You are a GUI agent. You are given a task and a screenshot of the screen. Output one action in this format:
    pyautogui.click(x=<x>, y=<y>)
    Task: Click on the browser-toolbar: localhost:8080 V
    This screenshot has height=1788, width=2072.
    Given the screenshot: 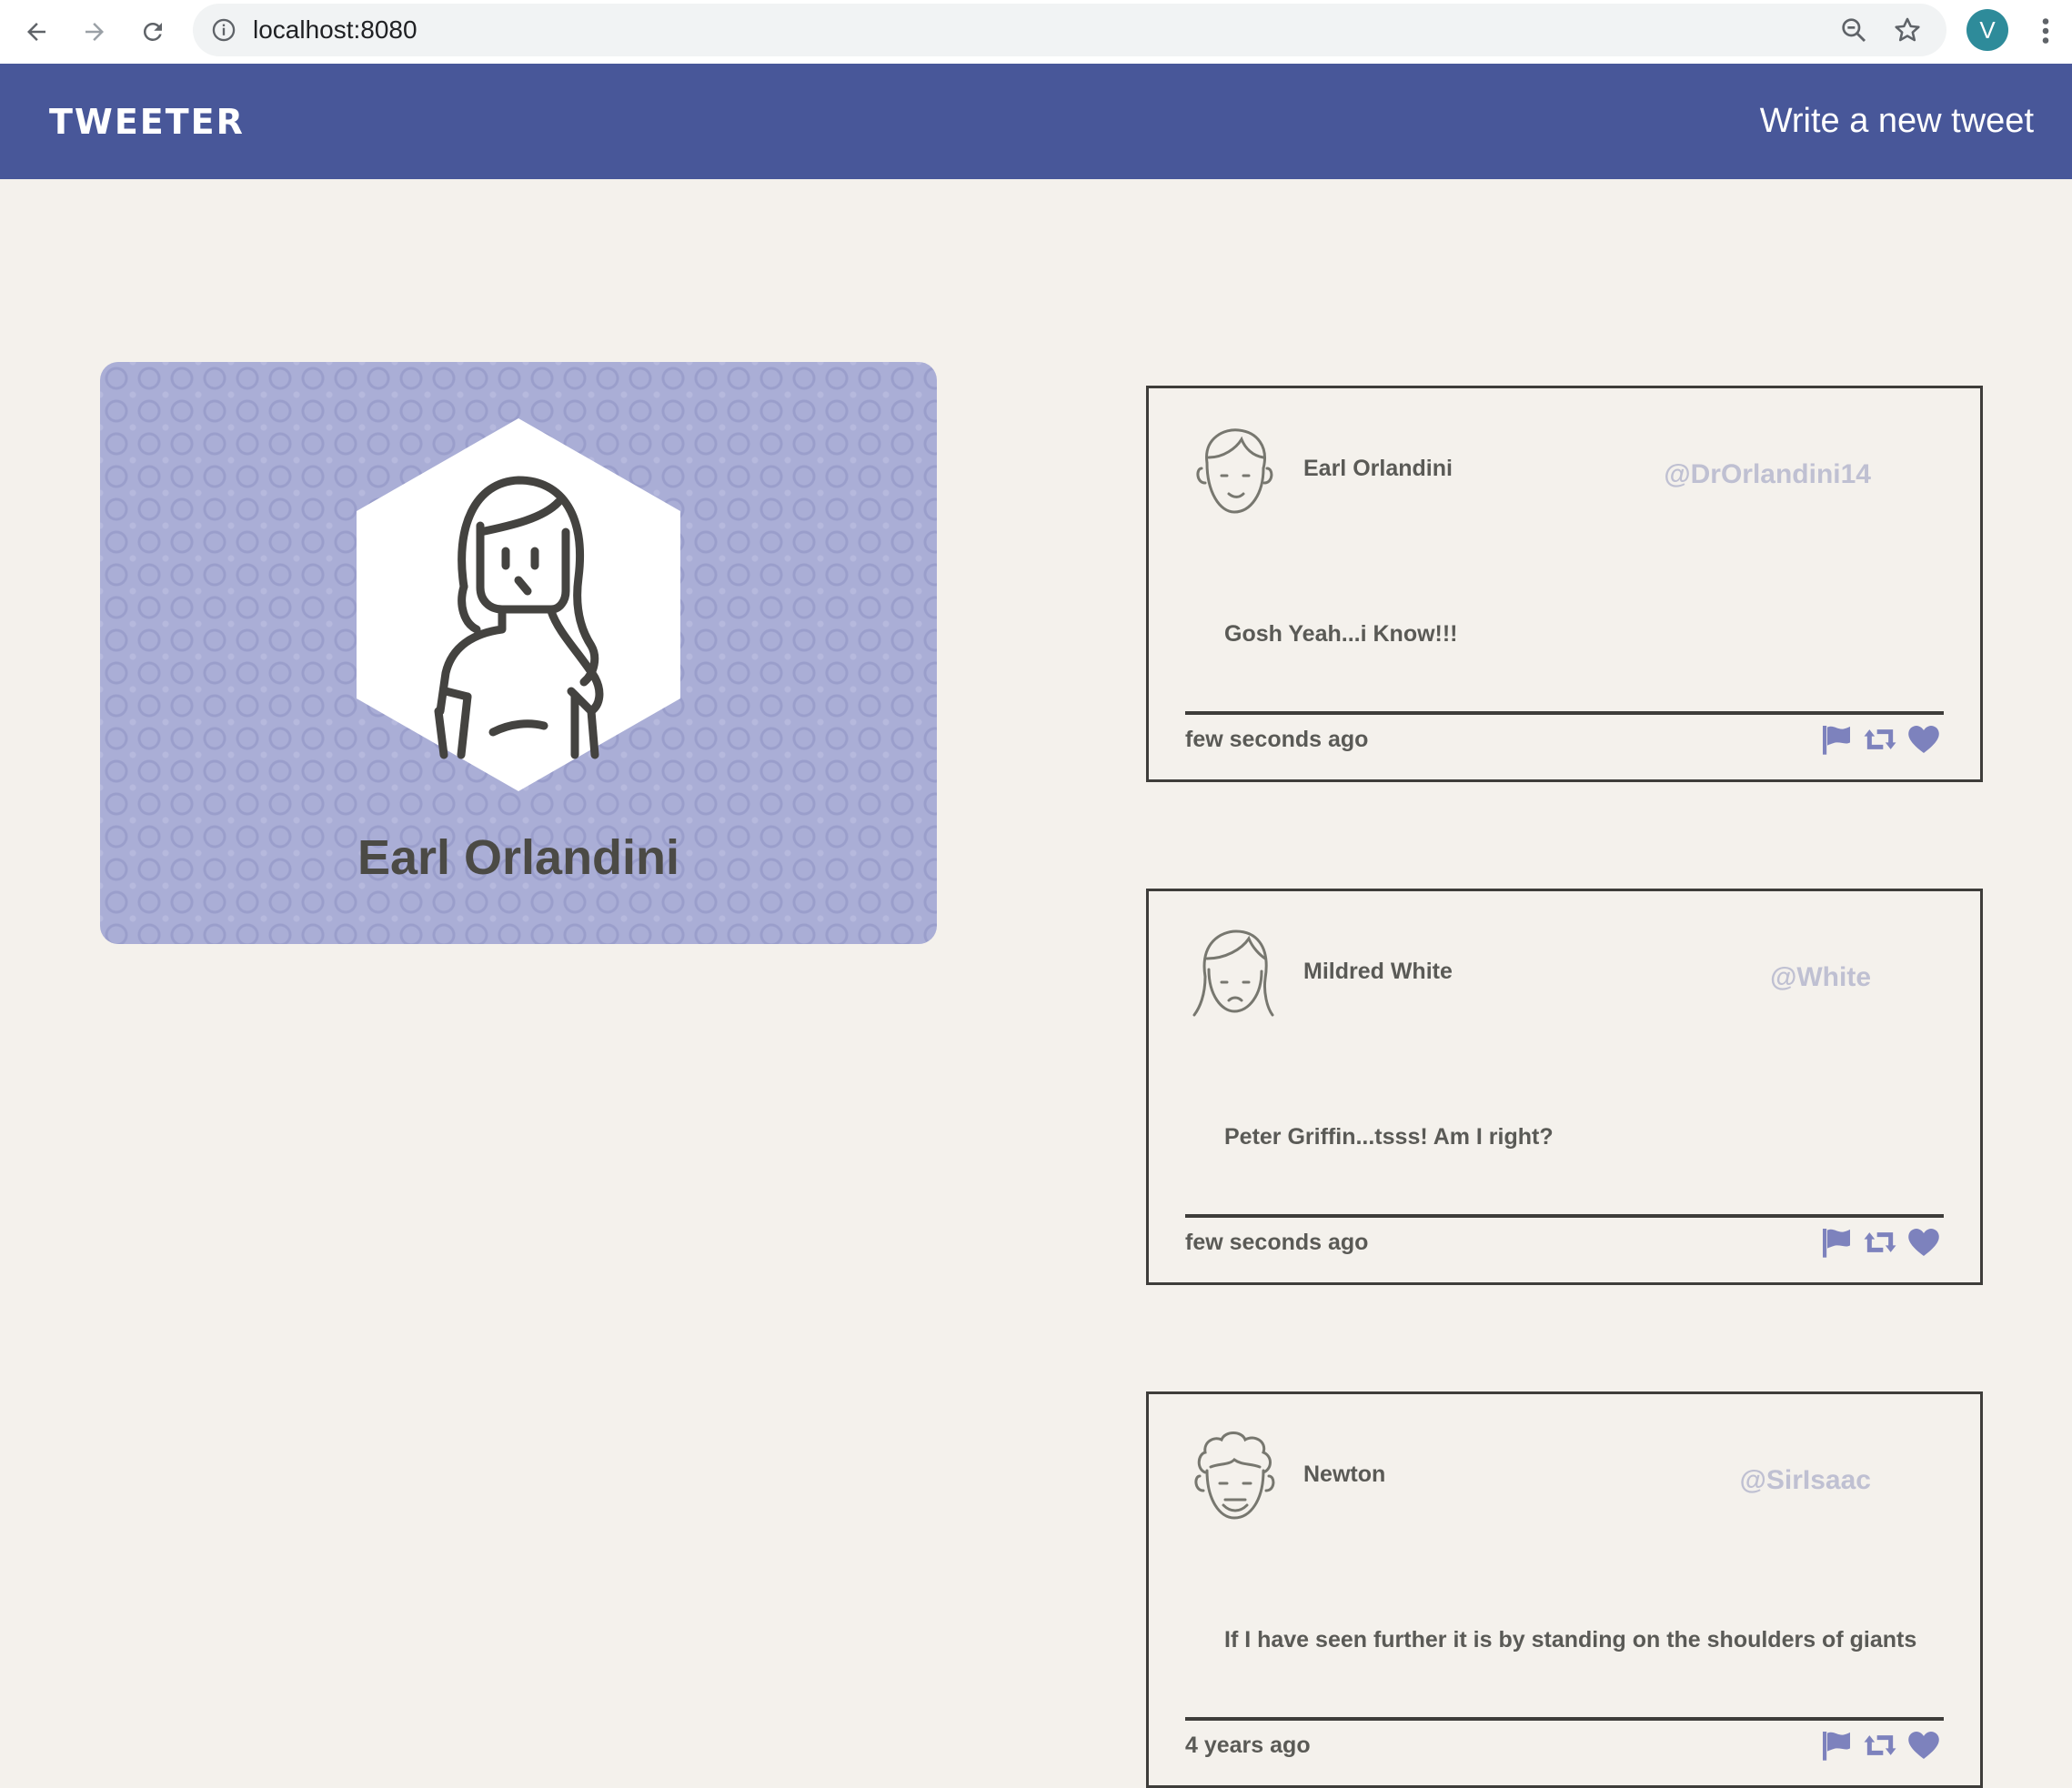 What is the action you would take?
    pyautogui.click(x=1036, y=32)
    